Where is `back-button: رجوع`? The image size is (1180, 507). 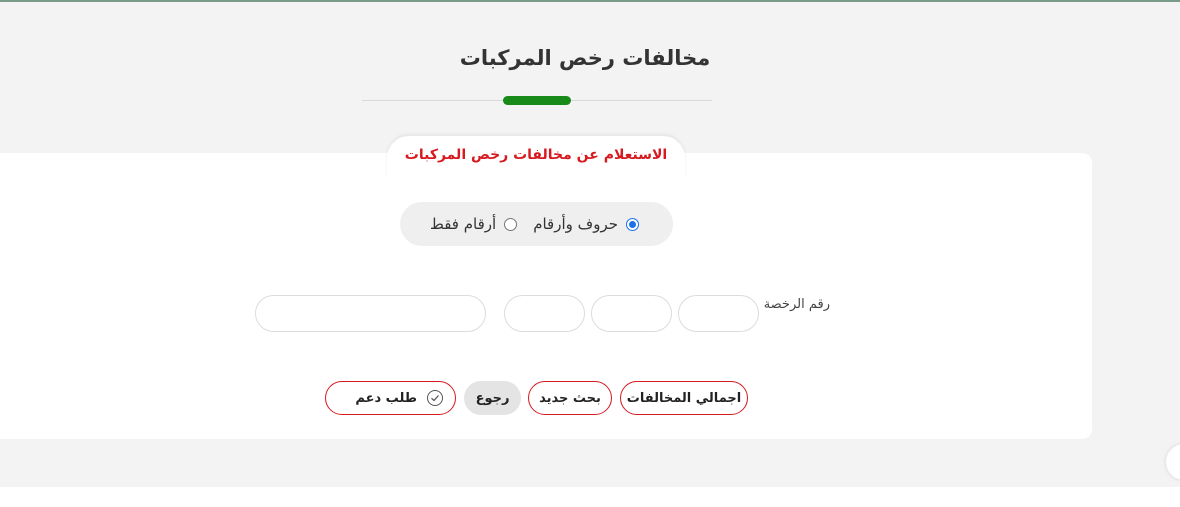
back-button: رجوع is located at coordinates (492, 398).